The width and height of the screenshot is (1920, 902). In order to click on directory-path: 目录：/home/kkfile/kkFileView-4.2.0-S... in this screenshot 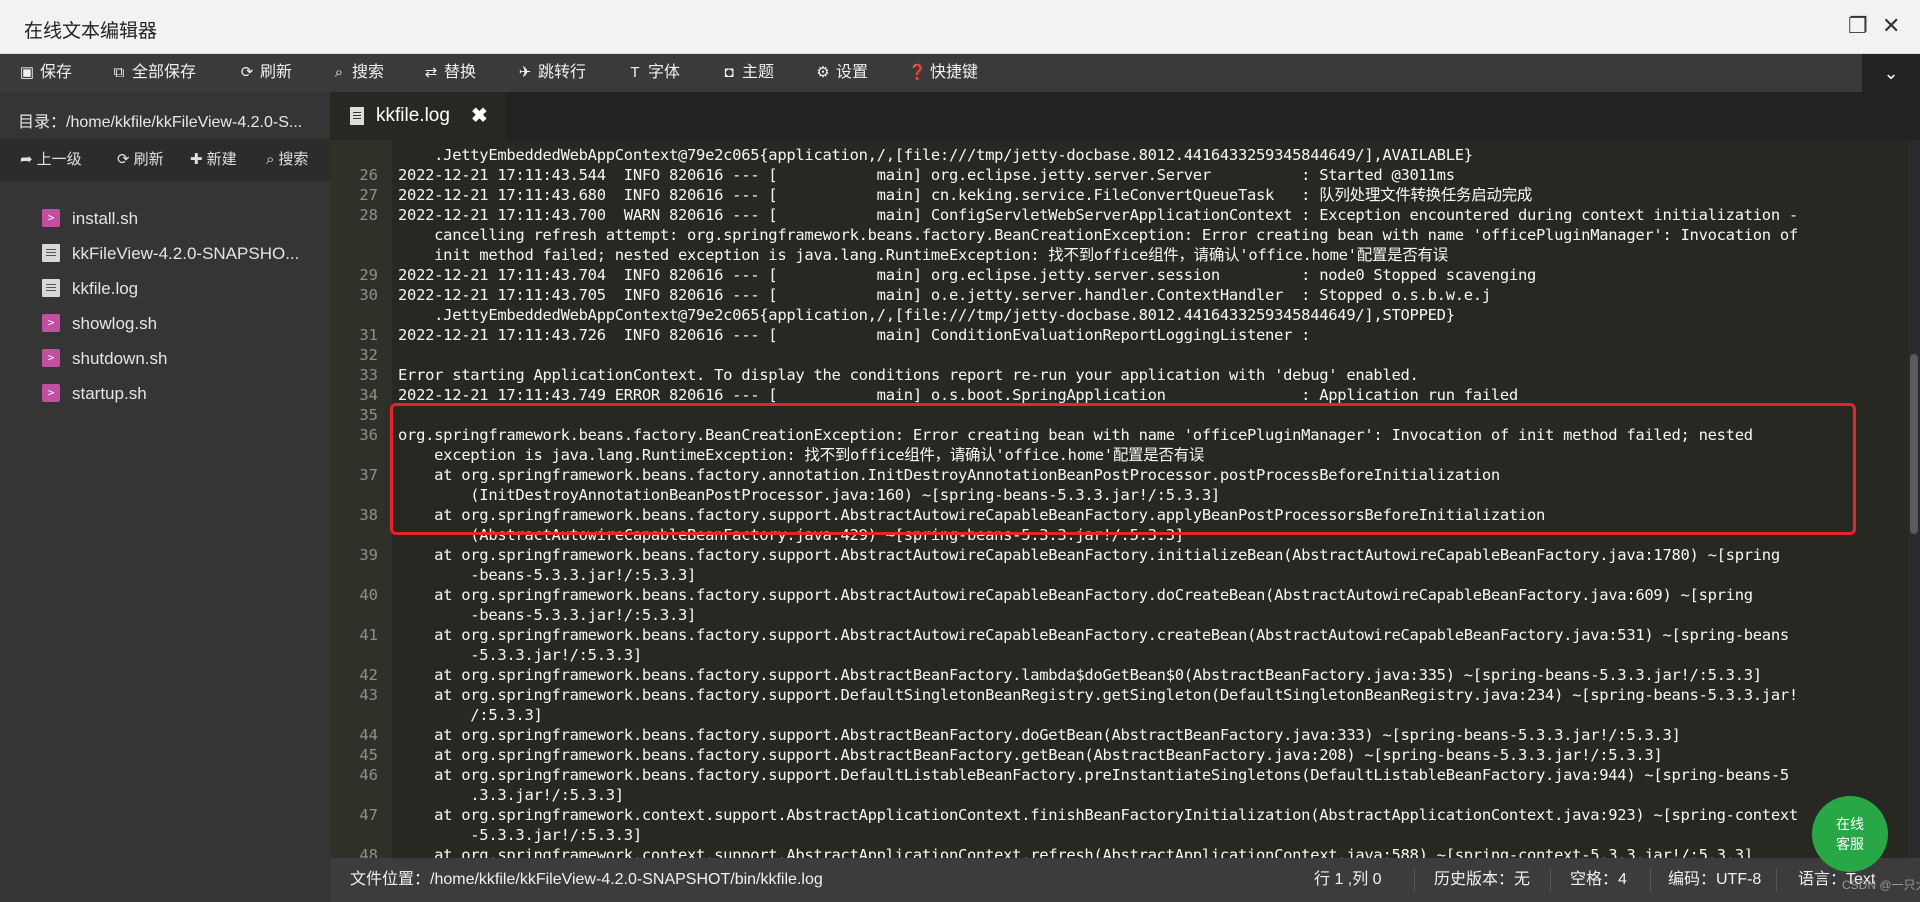, I will do `click(160, 122)`.